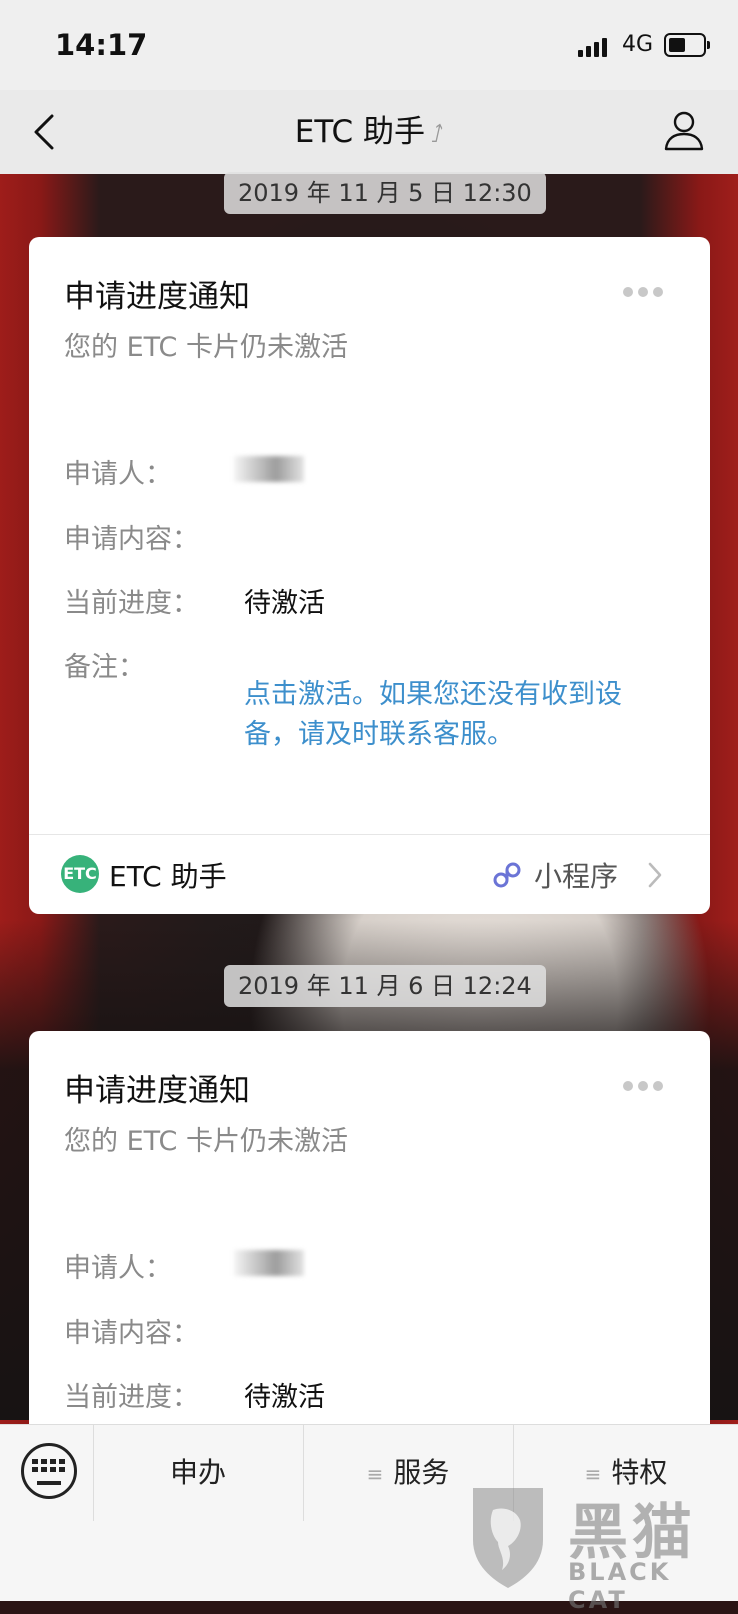 The width and height of the screenshot is (738, 1614). What do you see at coordinates (421, 1472) in the screenshot?
I see `menu-item-label: 服务` at bounding box center [421, 1472].